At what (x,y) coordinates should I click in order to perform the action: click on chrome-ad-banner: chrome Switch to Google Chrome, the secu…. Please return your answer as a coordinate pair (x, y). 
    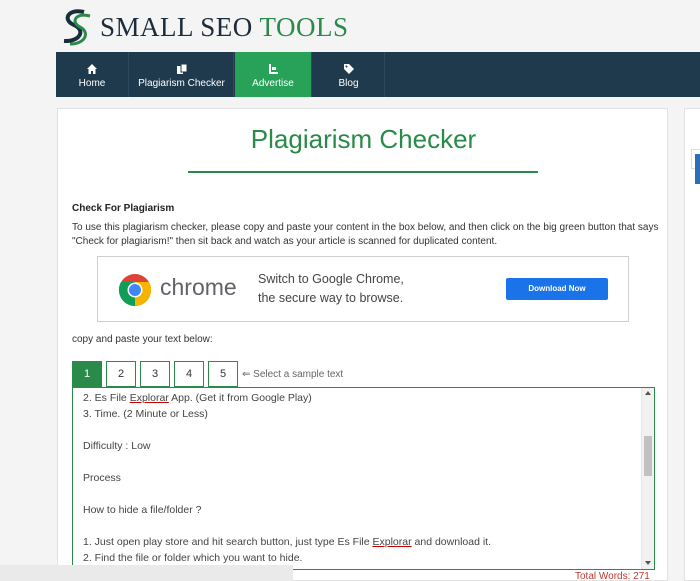
    Looking at the image, I should click on (363, 289).